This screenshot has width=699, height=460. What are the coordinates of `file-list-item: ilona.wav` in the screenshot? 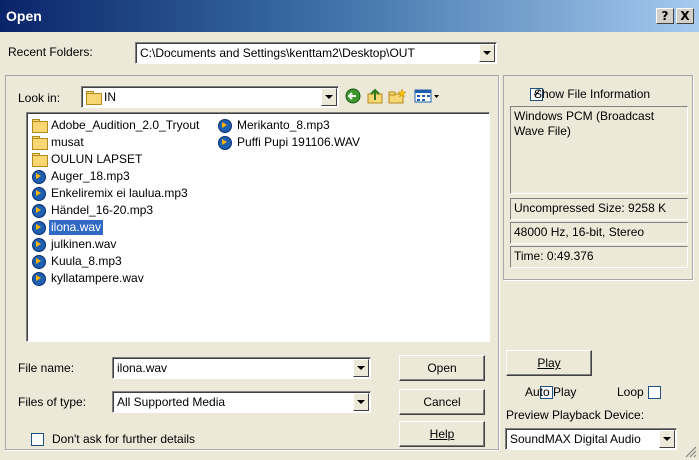 It's located at (67, 227).